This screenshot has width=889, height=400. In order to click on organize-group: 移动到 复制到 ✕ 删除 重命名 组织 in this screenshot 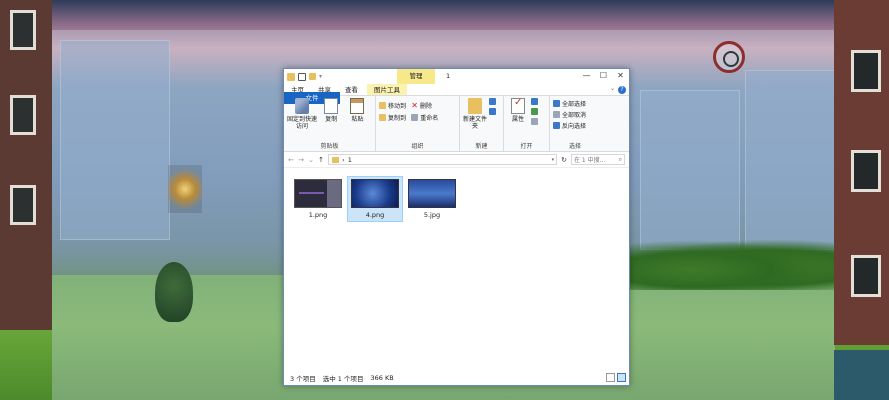, I will do `click(418, 124)`.